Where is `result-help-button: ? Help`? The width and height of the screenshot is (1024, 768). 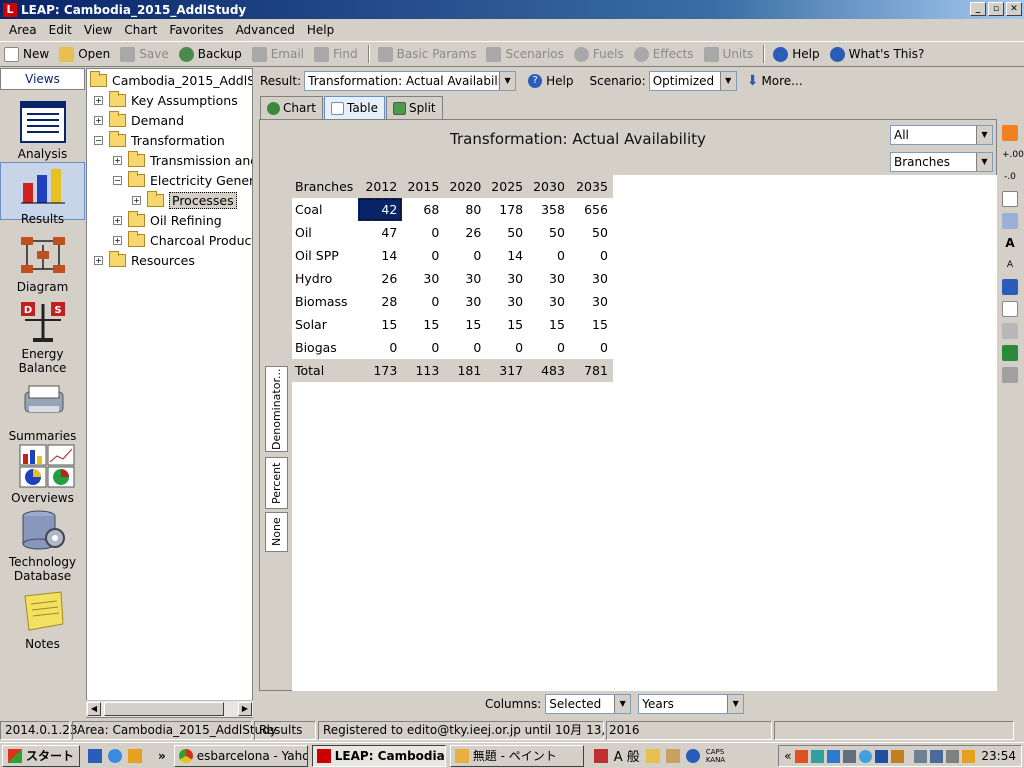 result-help-button: ? Help is located at coordinates (550, 81).